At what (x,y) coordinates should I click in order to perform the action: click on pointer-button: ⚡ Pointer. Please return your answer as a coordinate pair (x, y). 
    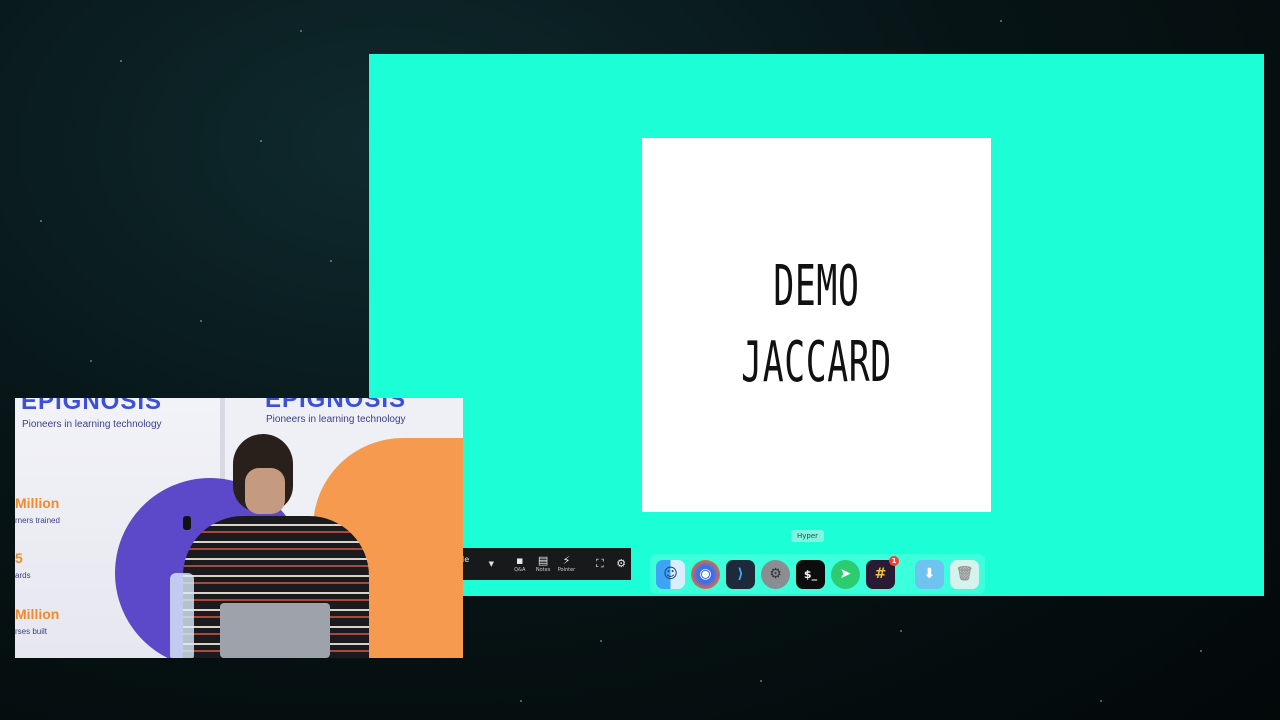
    Looking at the image, I should click on (566, 564).